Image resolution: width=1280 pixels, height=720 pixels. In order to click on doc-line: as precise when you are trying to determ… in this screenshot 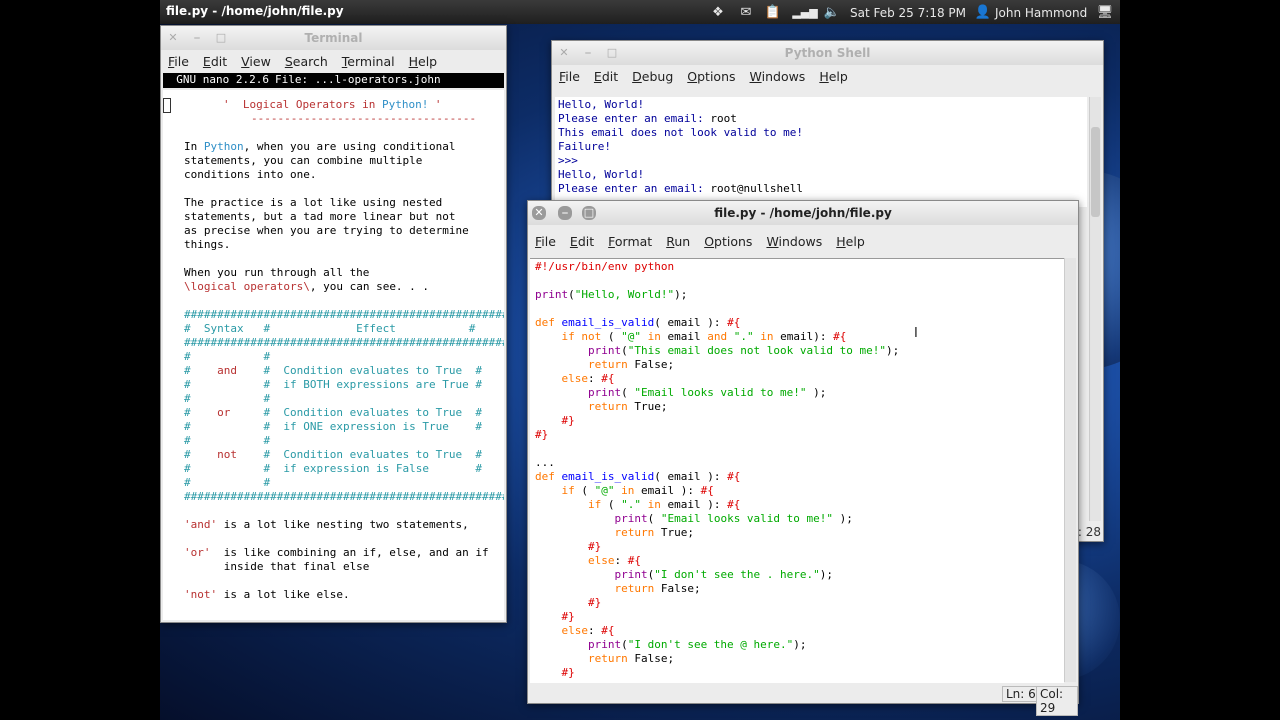, I will do `click(326, 230)`.